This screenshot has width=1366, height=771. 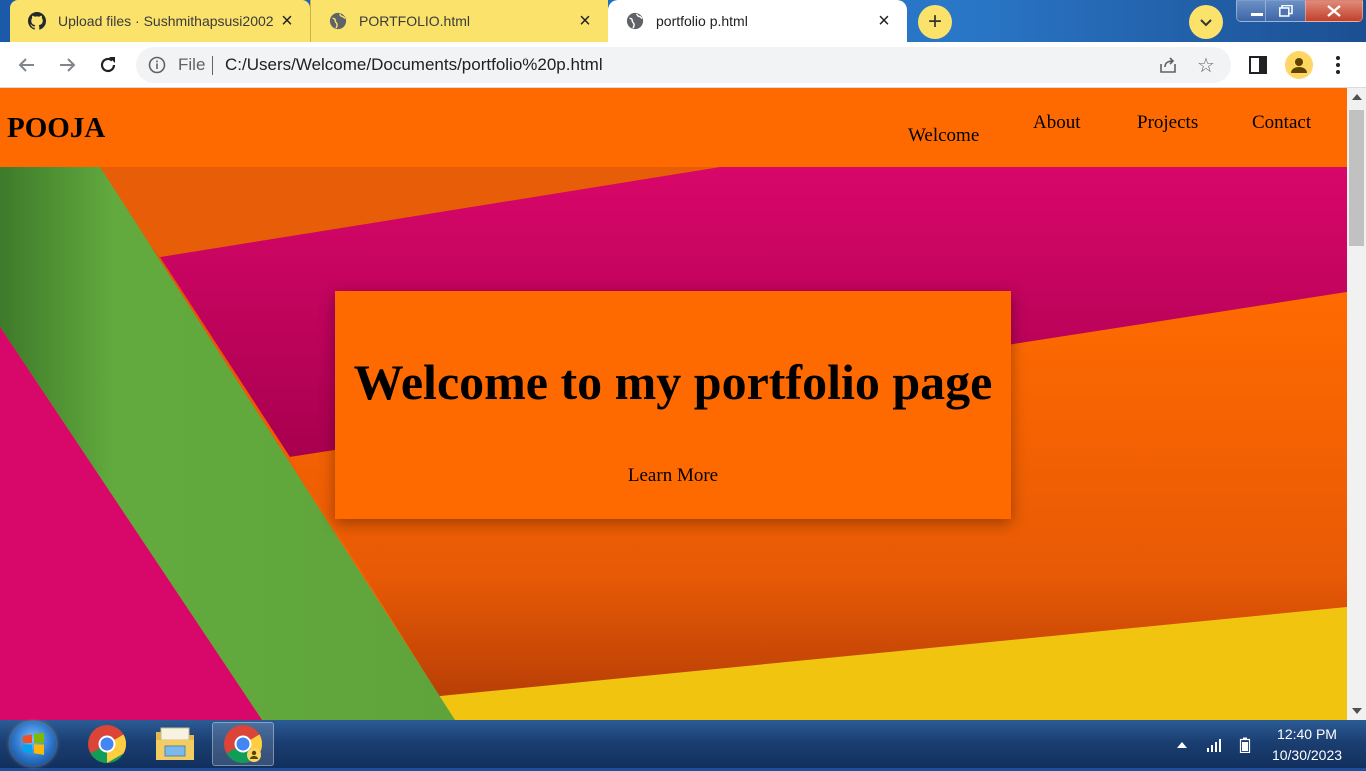 What do you see at coordinates (673, 476) in the screenshot?
I see `learn-more-button: Learn More` at bounding box center [673, 476].